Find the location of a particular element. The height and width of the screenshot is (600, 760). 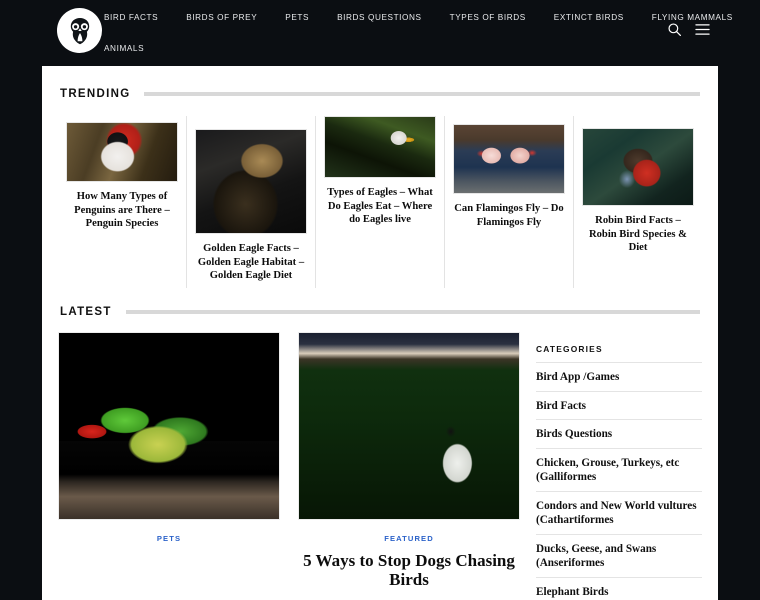

sidebar-item-aepyornithiformes: Elephant Birds (Aepyornithiformes is located at coordinates (619, 588).